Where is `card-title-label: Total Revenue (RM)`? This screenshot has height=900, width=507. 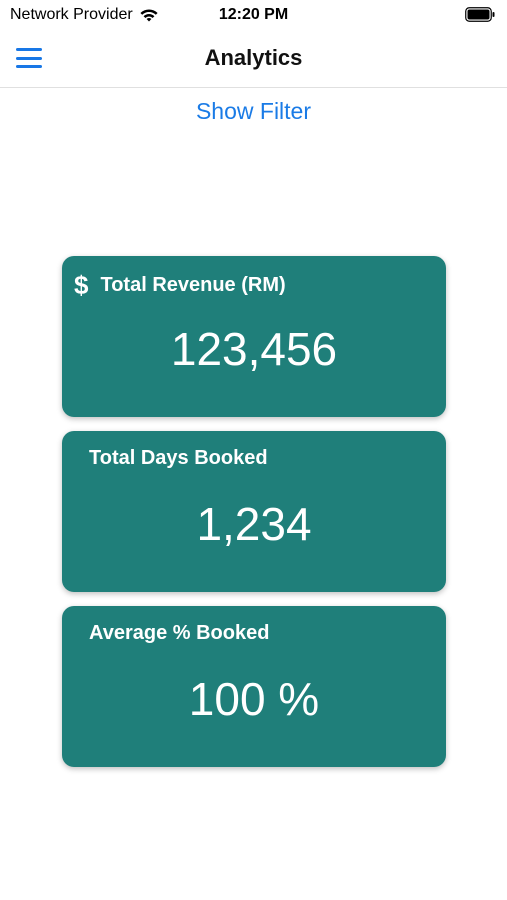 card-title-label: Total Revenue (RM) is located at coordinates (193, 284).